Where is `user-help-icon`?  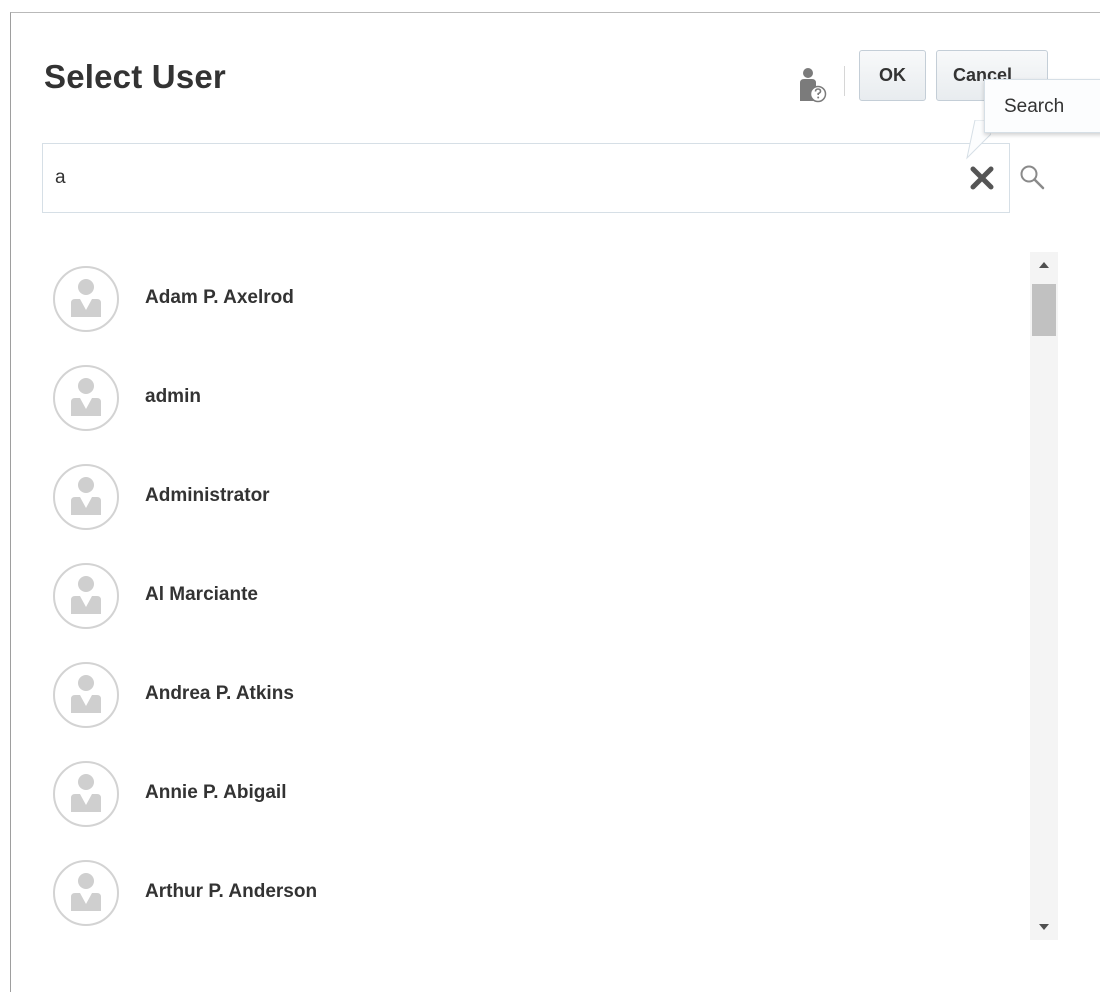
user-help-icon is located at coordinates (813, 87).